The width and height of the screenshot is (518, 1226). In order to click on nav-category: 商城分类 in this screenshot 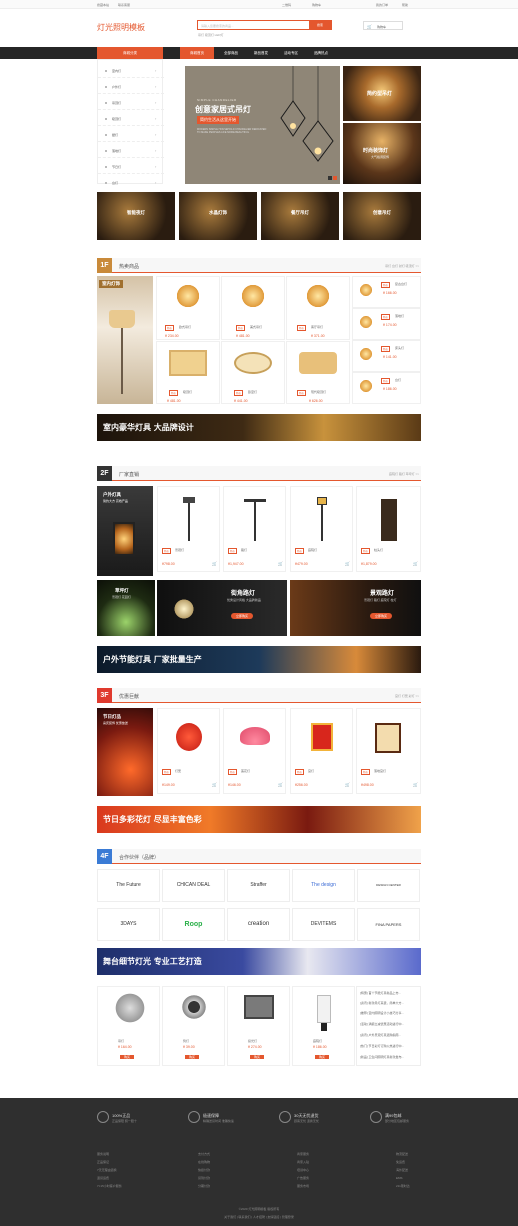, I will do `click(130, 53)`.